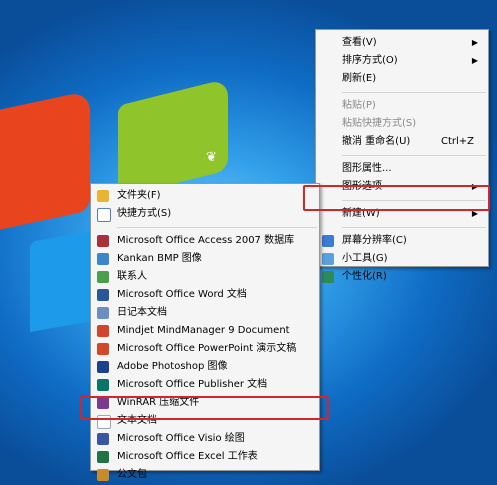 Image resolution: width=497 pixels, height=485 pixels. I want to click on new-item-powerpoint-presentation: Microsoft Office PowerPoint 演示文稿, so click(205, 349).